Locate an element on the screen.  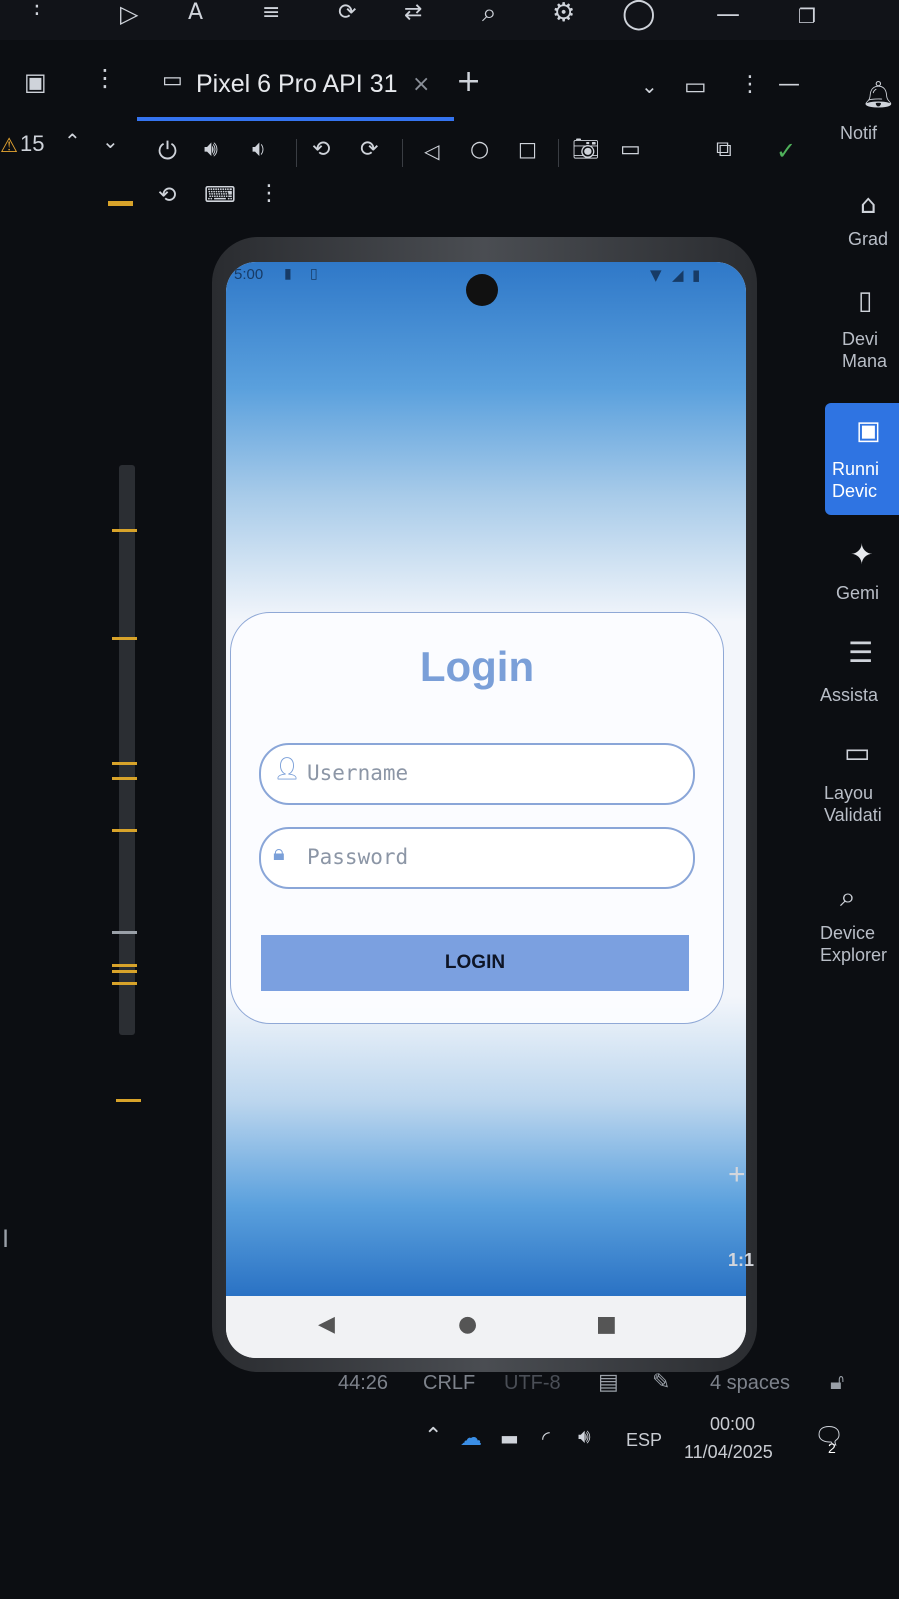
screen-record-icon: ▭ is located at coordinates (630, 149).